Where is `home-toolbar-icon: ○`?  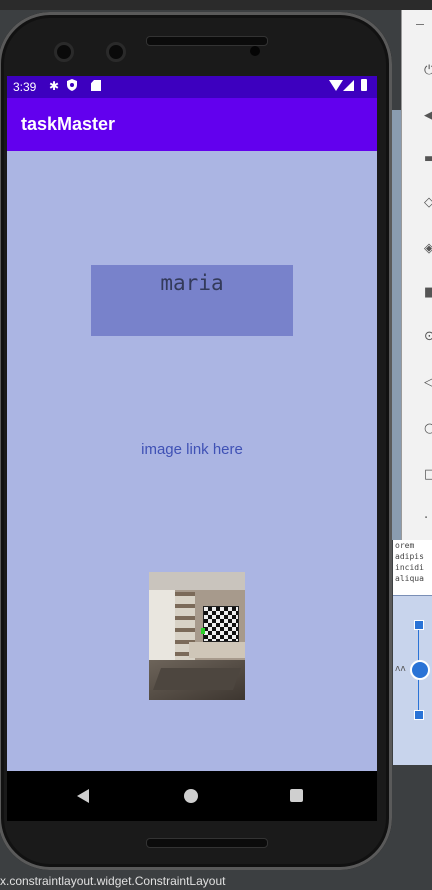 home-toolbar-icon: ○ is located at coordinates (428, 429).